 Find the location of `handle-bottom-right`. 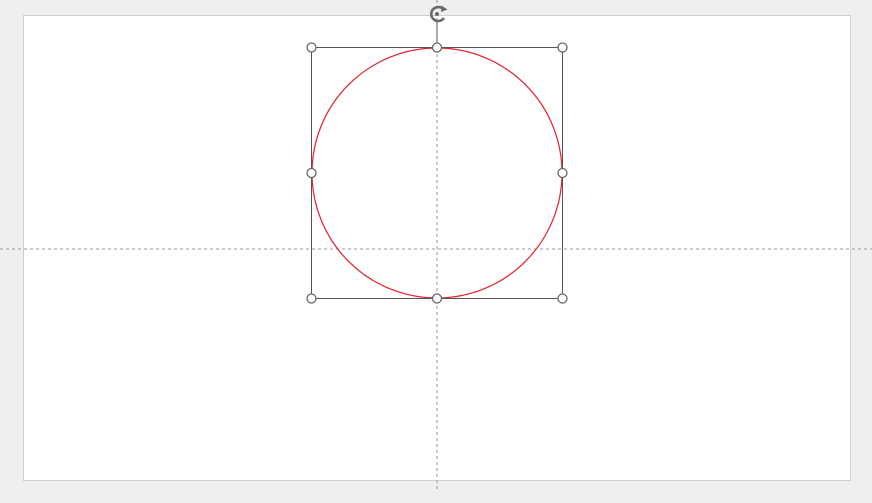

handle-bottom-right is located at coordinates (562, 298).